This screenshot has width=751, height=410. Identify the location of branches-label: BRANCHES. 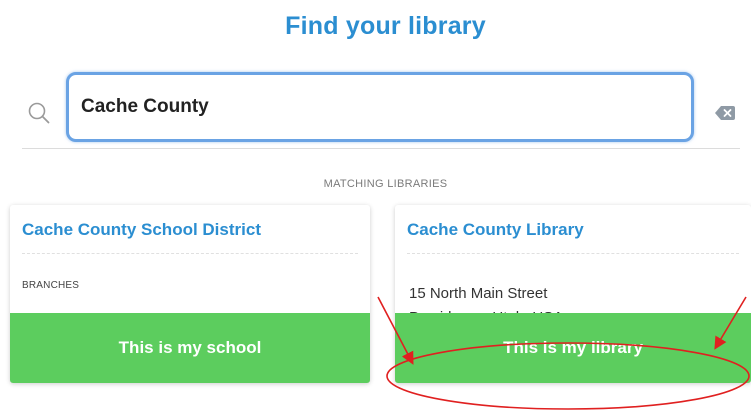
(51, 285).